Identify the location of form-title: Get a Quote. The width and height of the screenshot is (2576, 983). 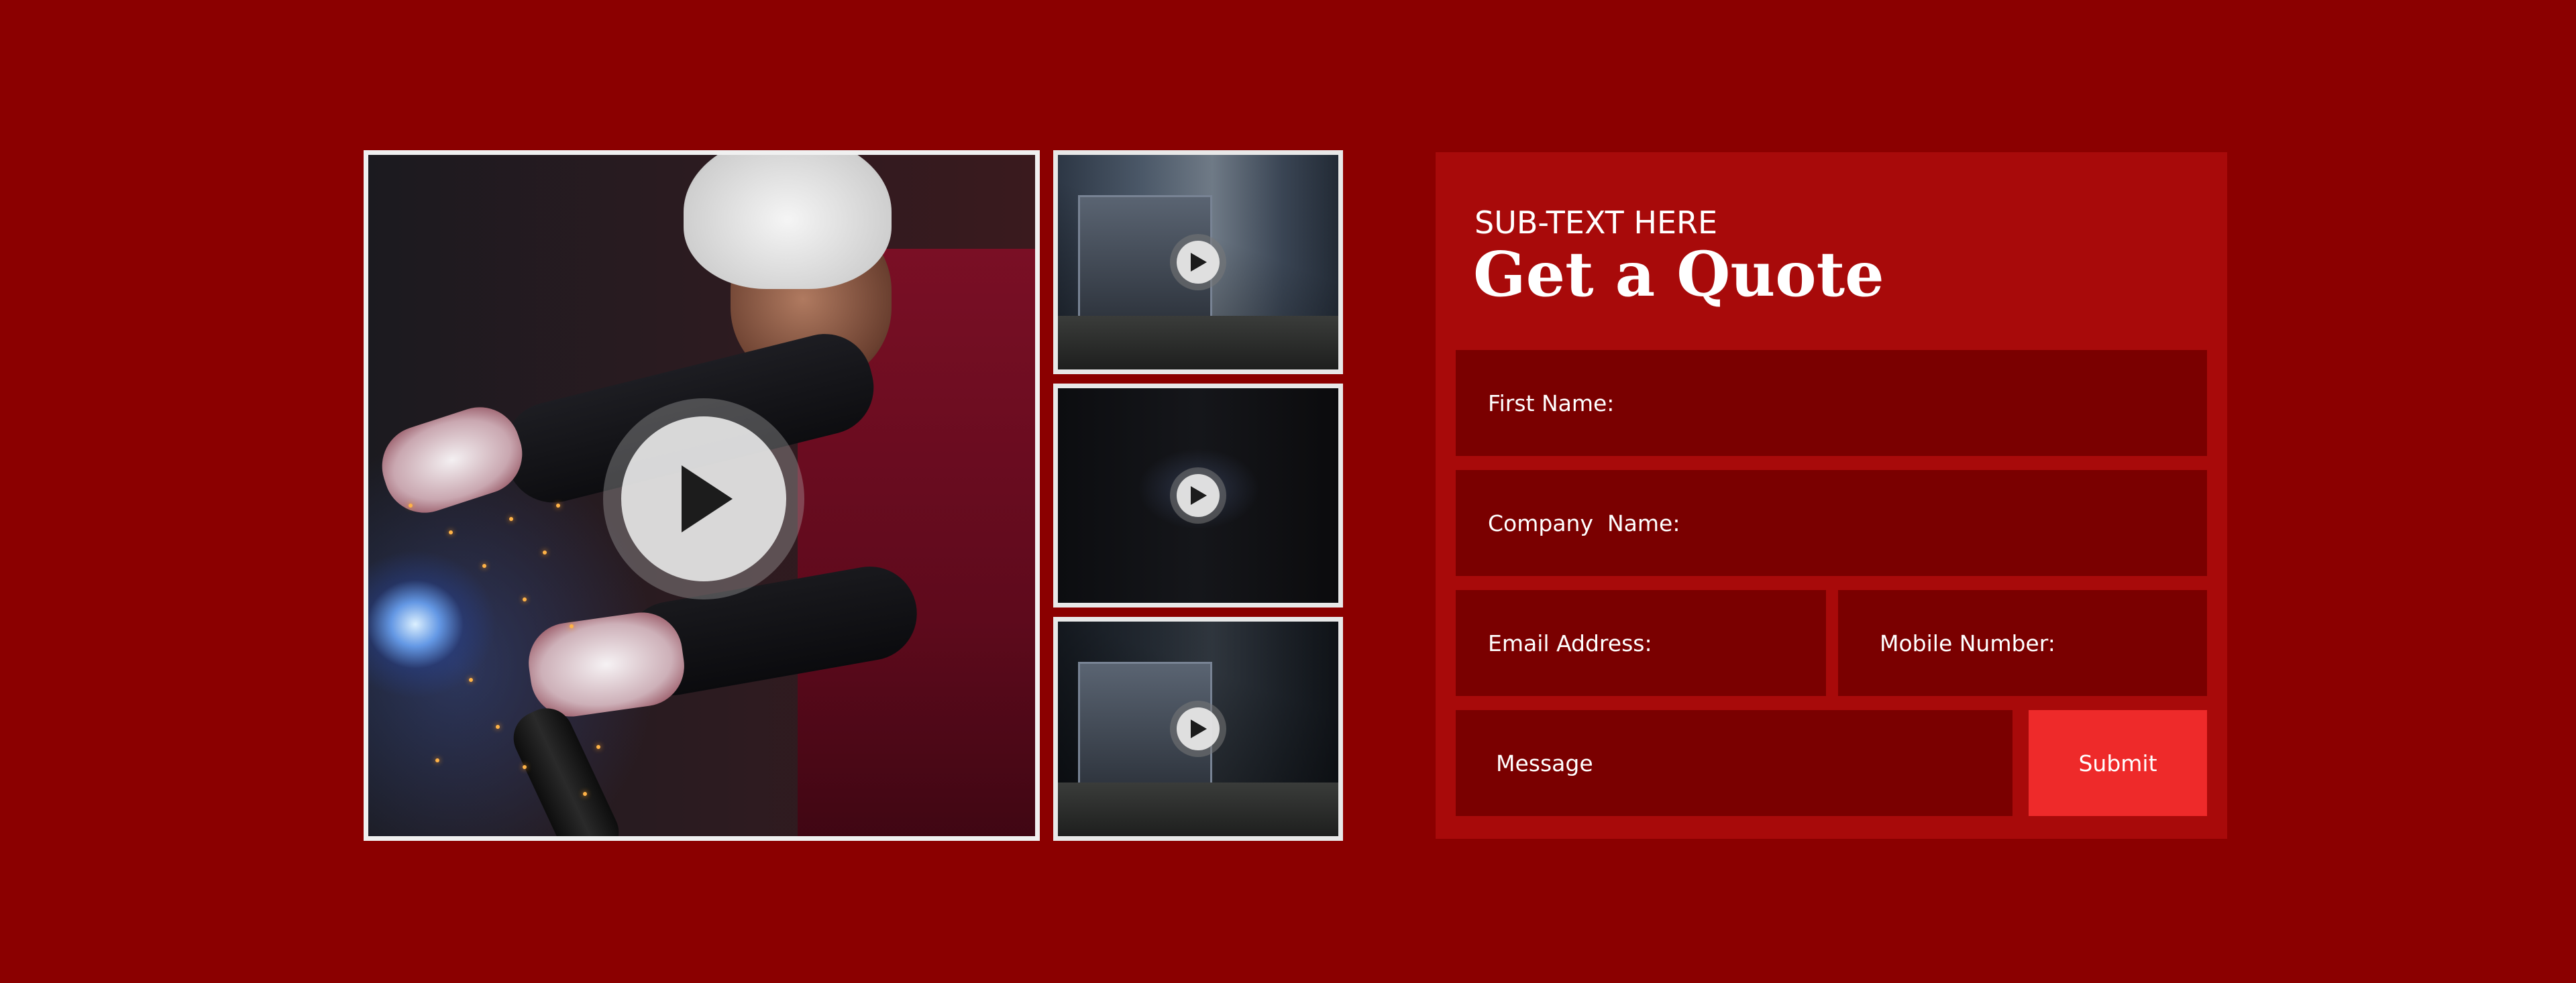
(1678, 274).